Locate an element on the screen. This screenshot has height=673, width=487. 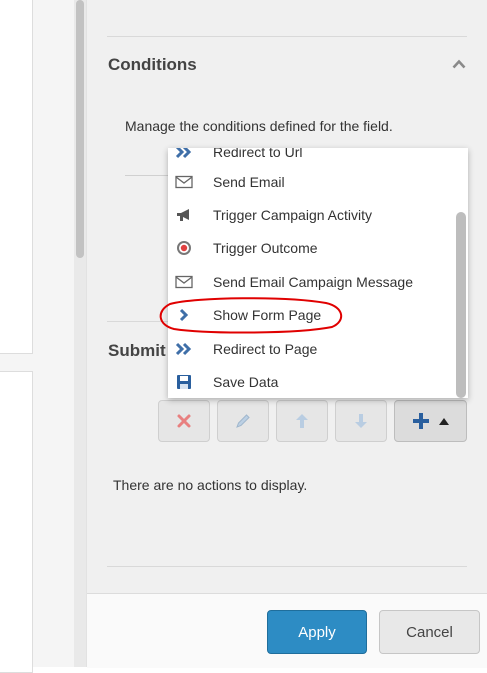
page-scrollbar-thumb is located at coordinates (80, 129).